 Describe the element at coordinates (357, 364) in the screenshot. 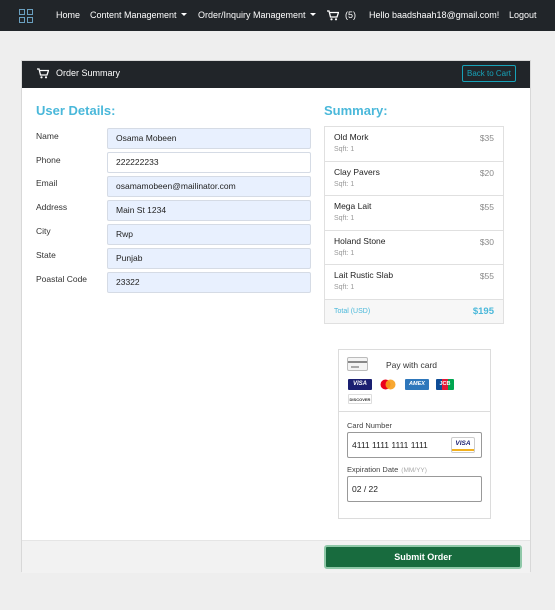

I see `credit-card-icon` at that location.